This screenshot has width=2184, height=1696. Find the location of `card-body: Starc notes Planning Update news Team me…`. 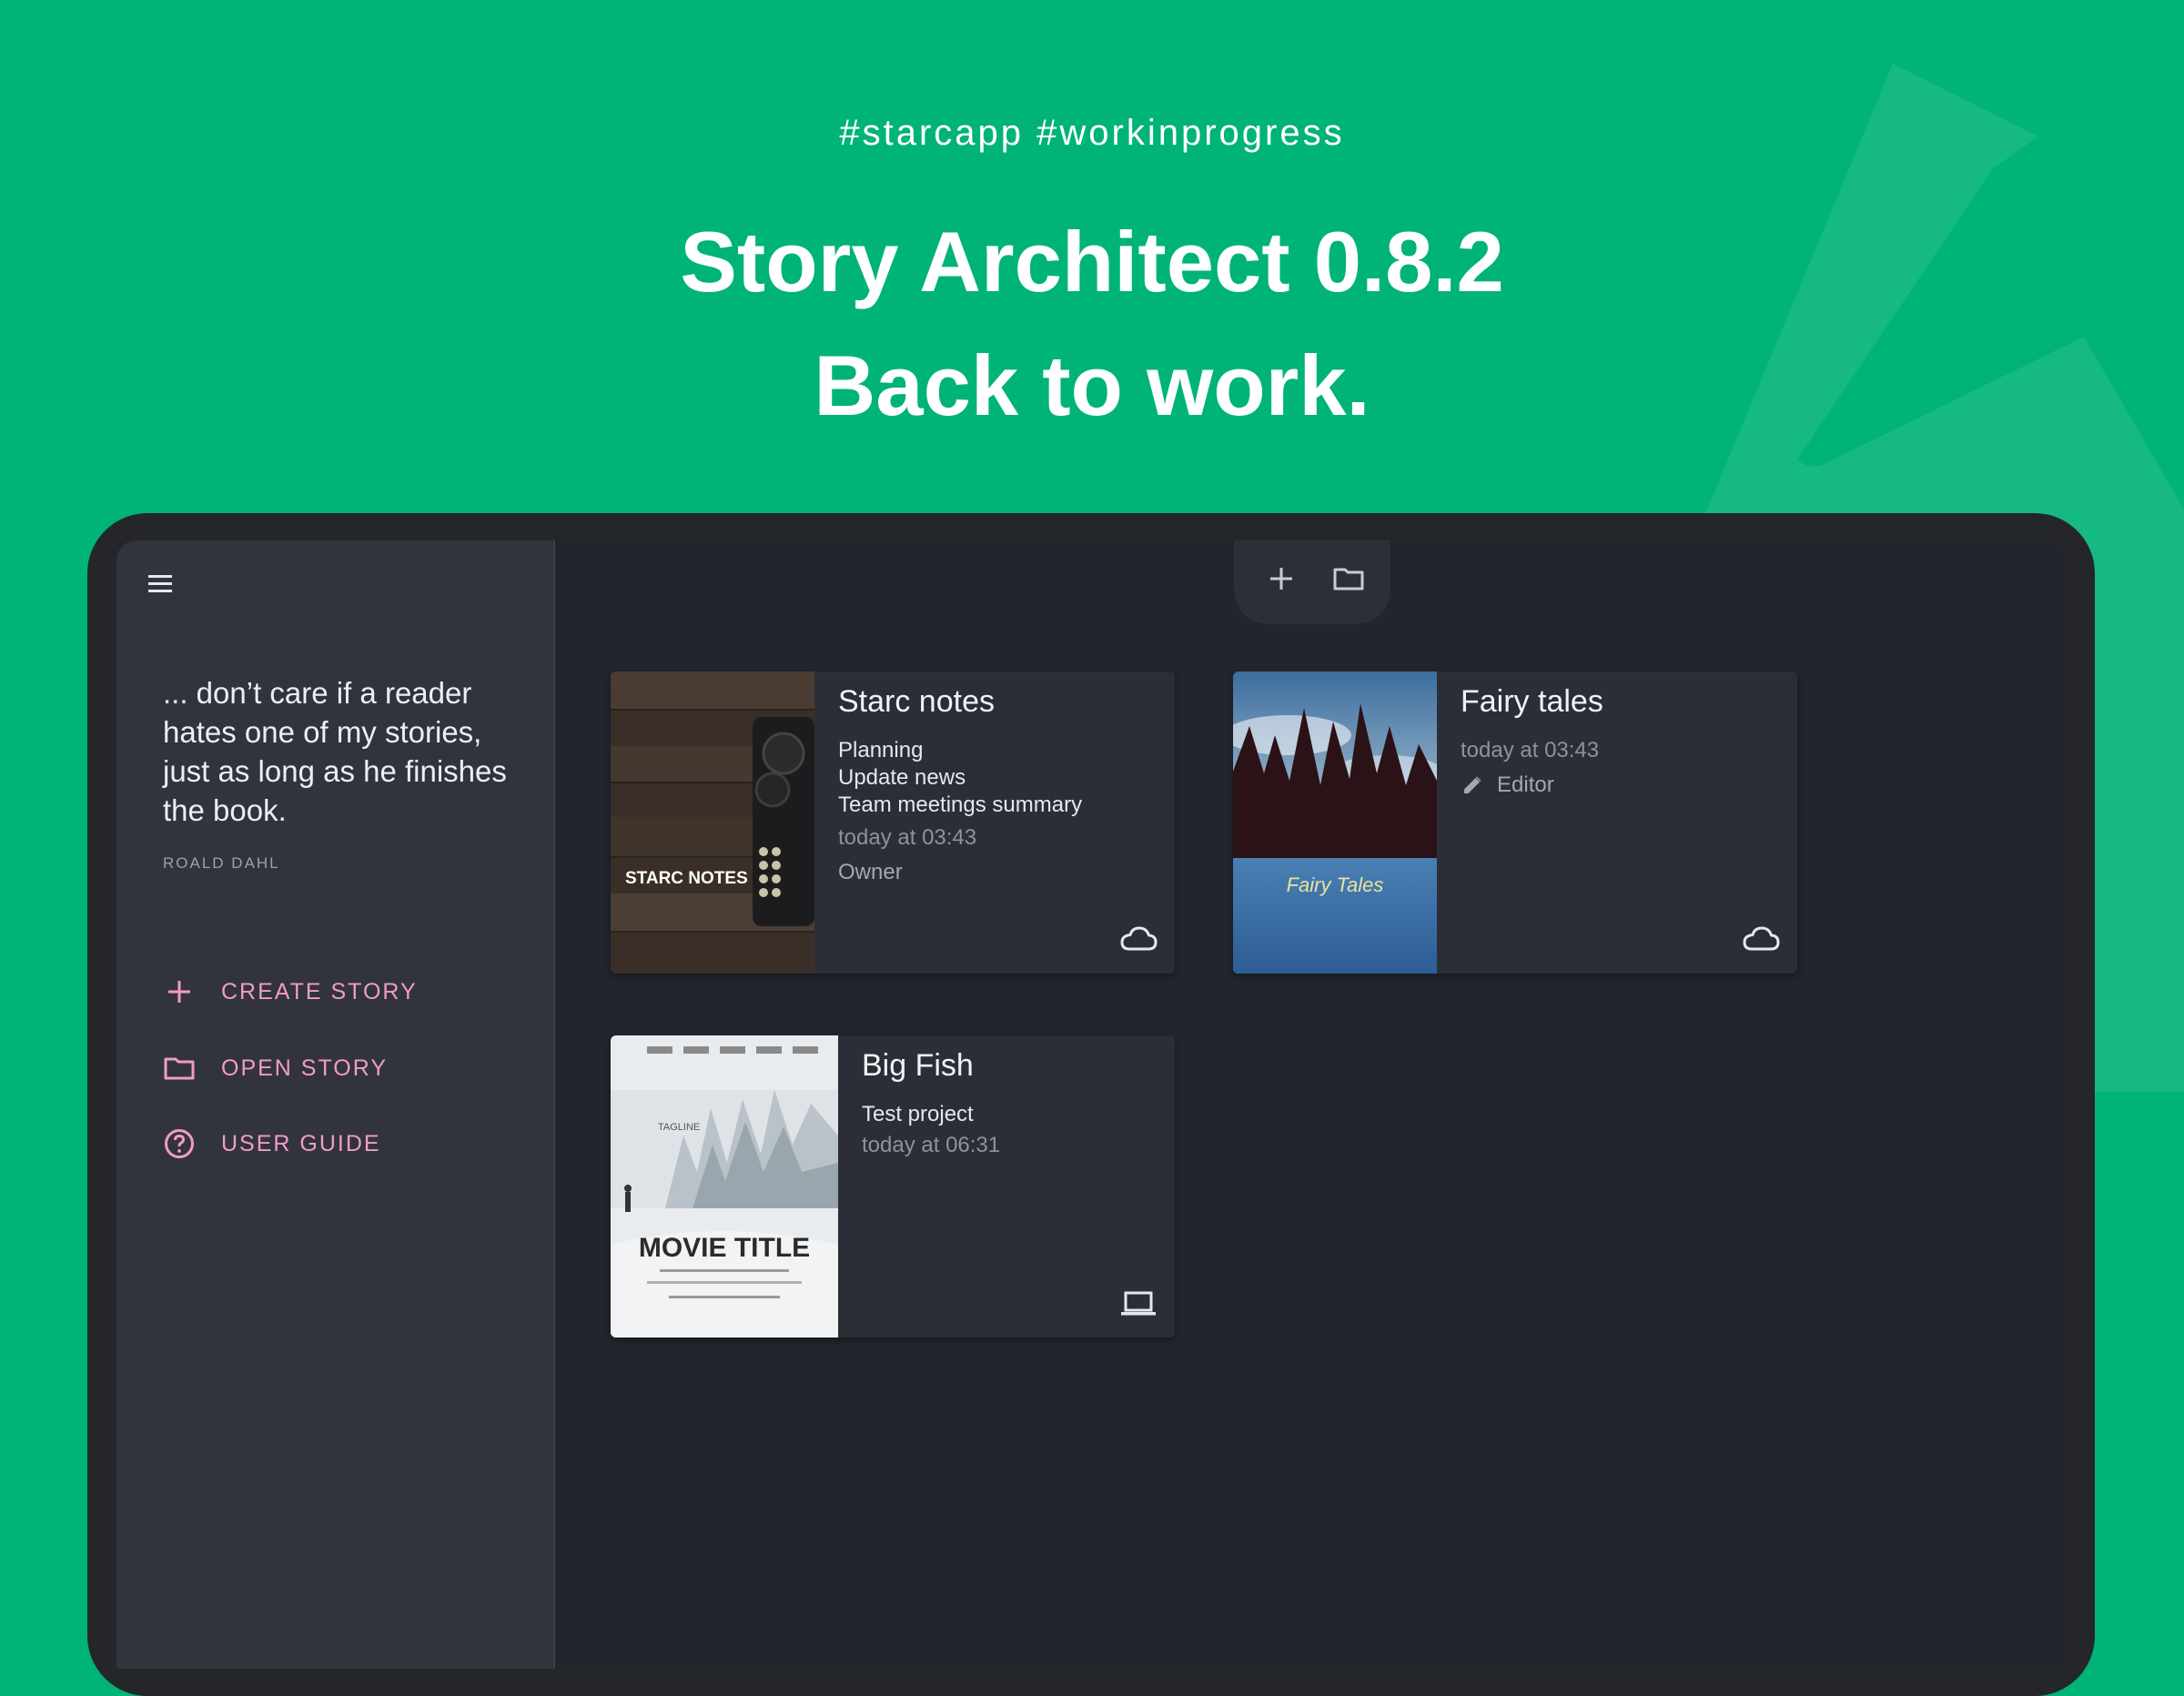

card-body: Starc notes Planning Update news Team me… is located at coordinates (995, 822).